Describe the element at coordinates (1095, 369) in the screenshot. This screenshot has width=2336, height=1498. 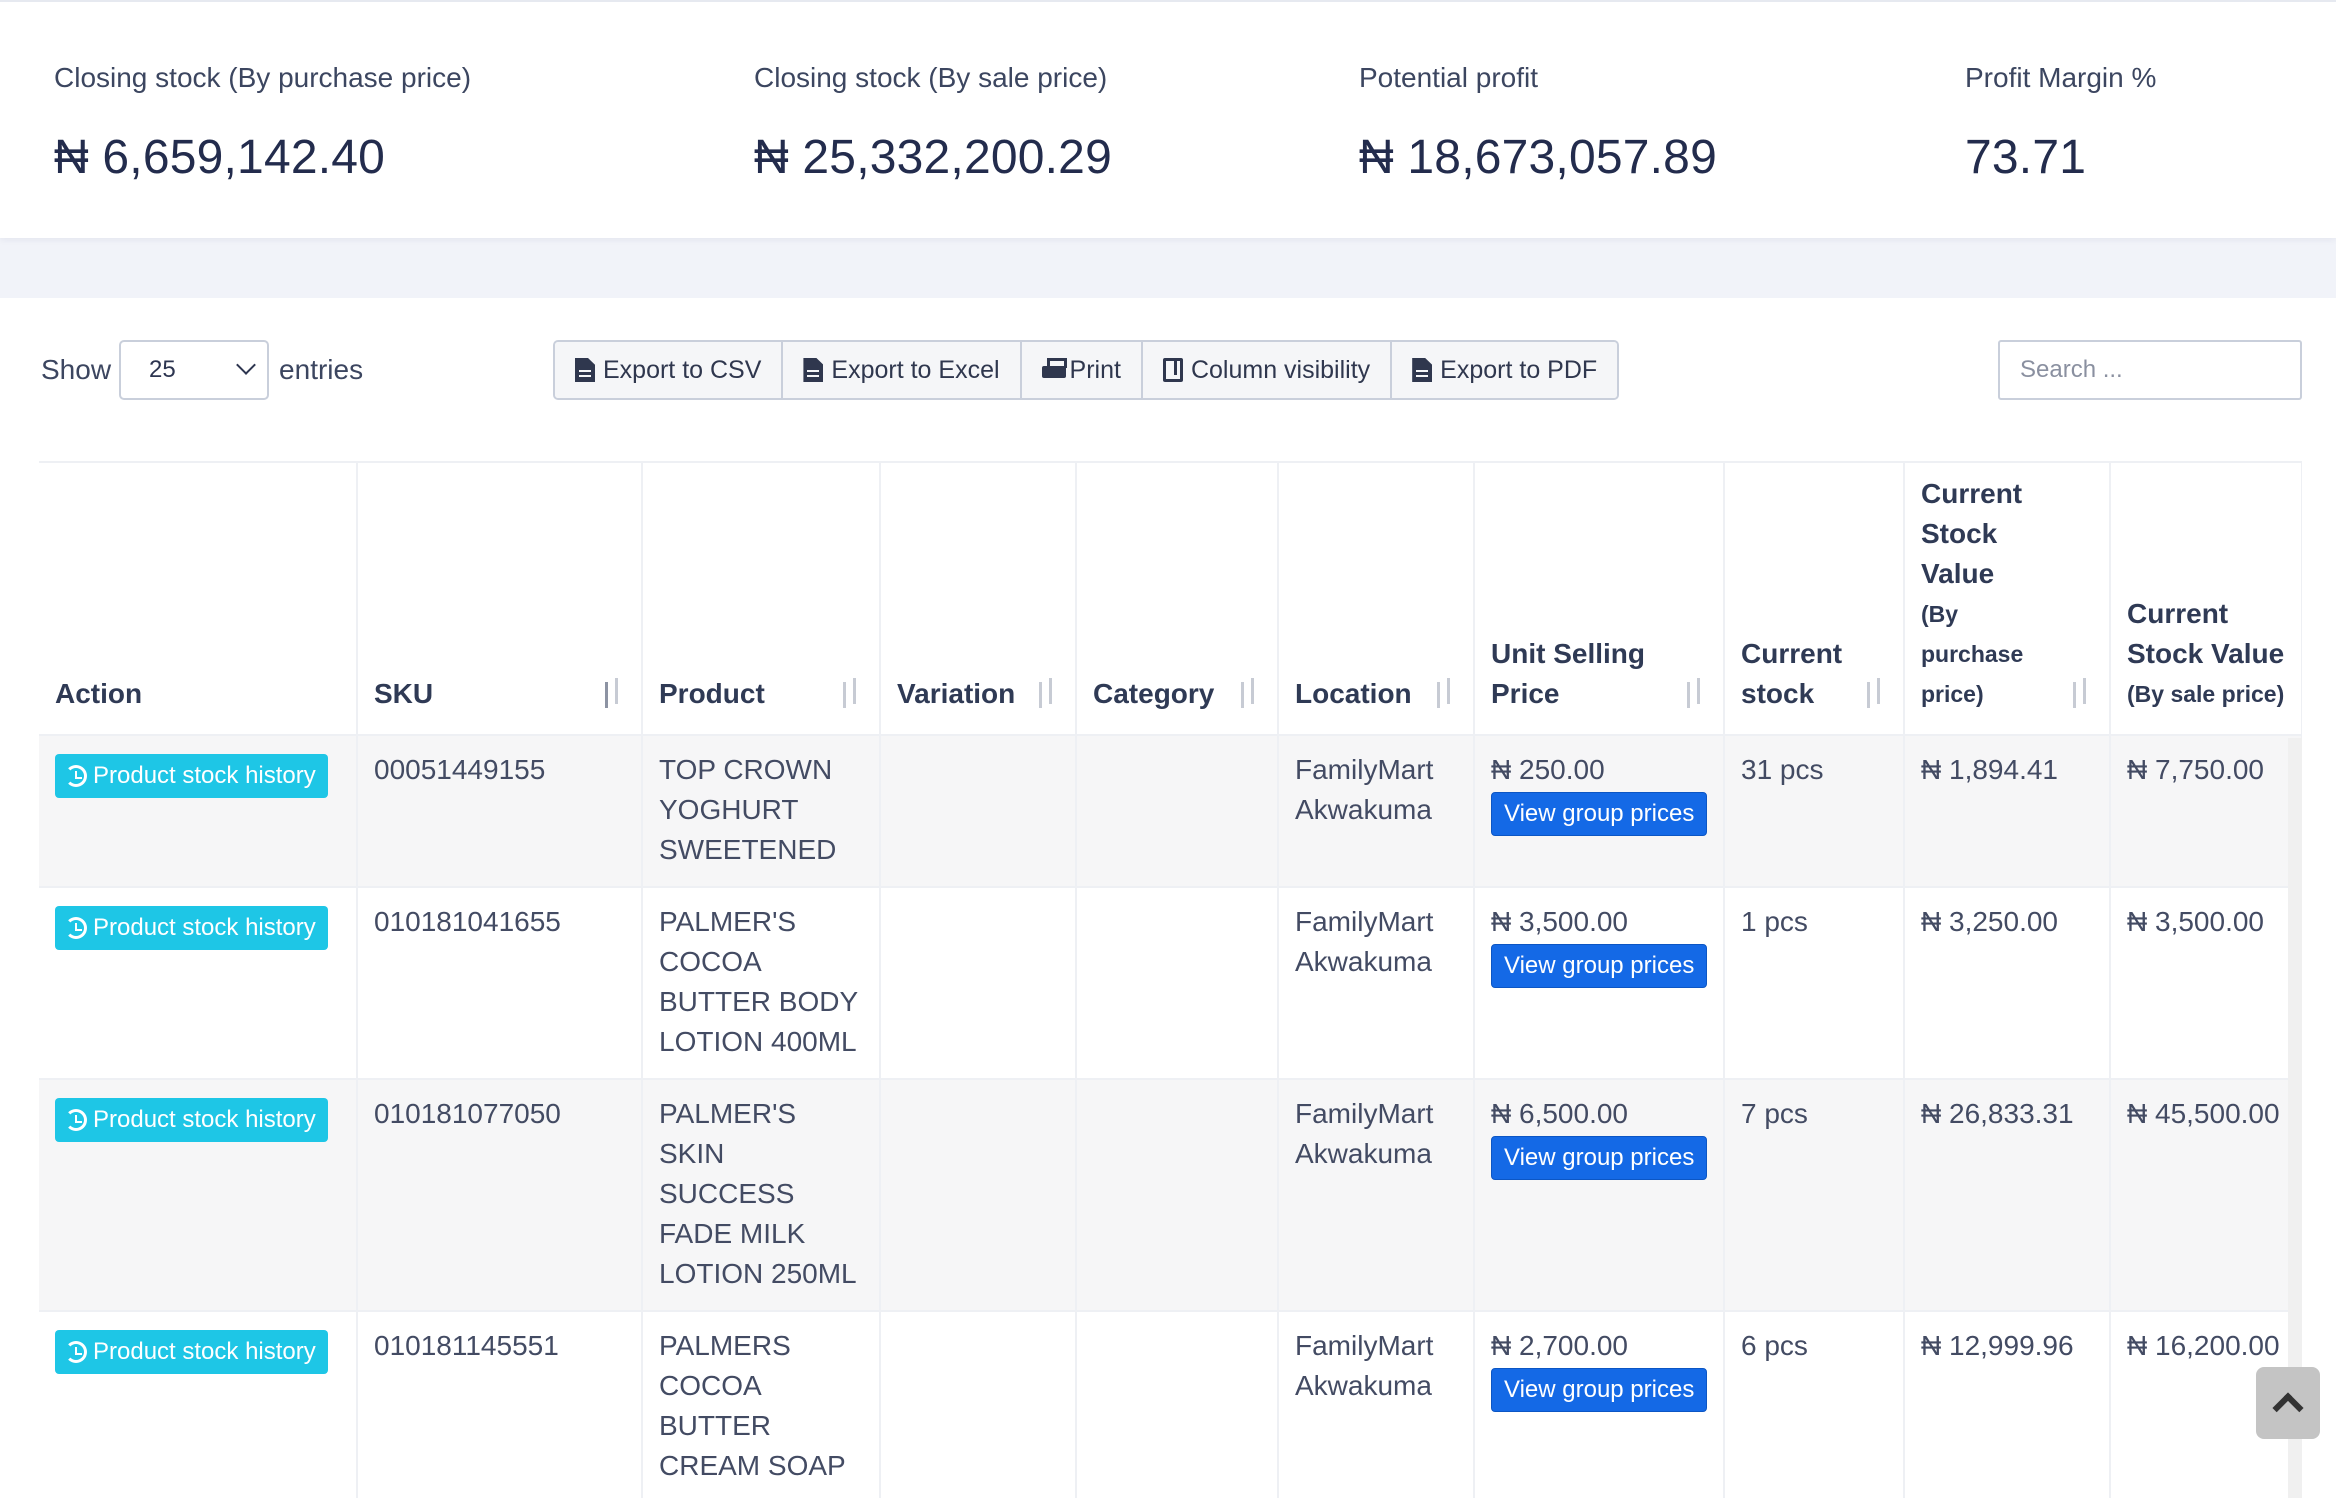
I see `print-label: Print` at that location.